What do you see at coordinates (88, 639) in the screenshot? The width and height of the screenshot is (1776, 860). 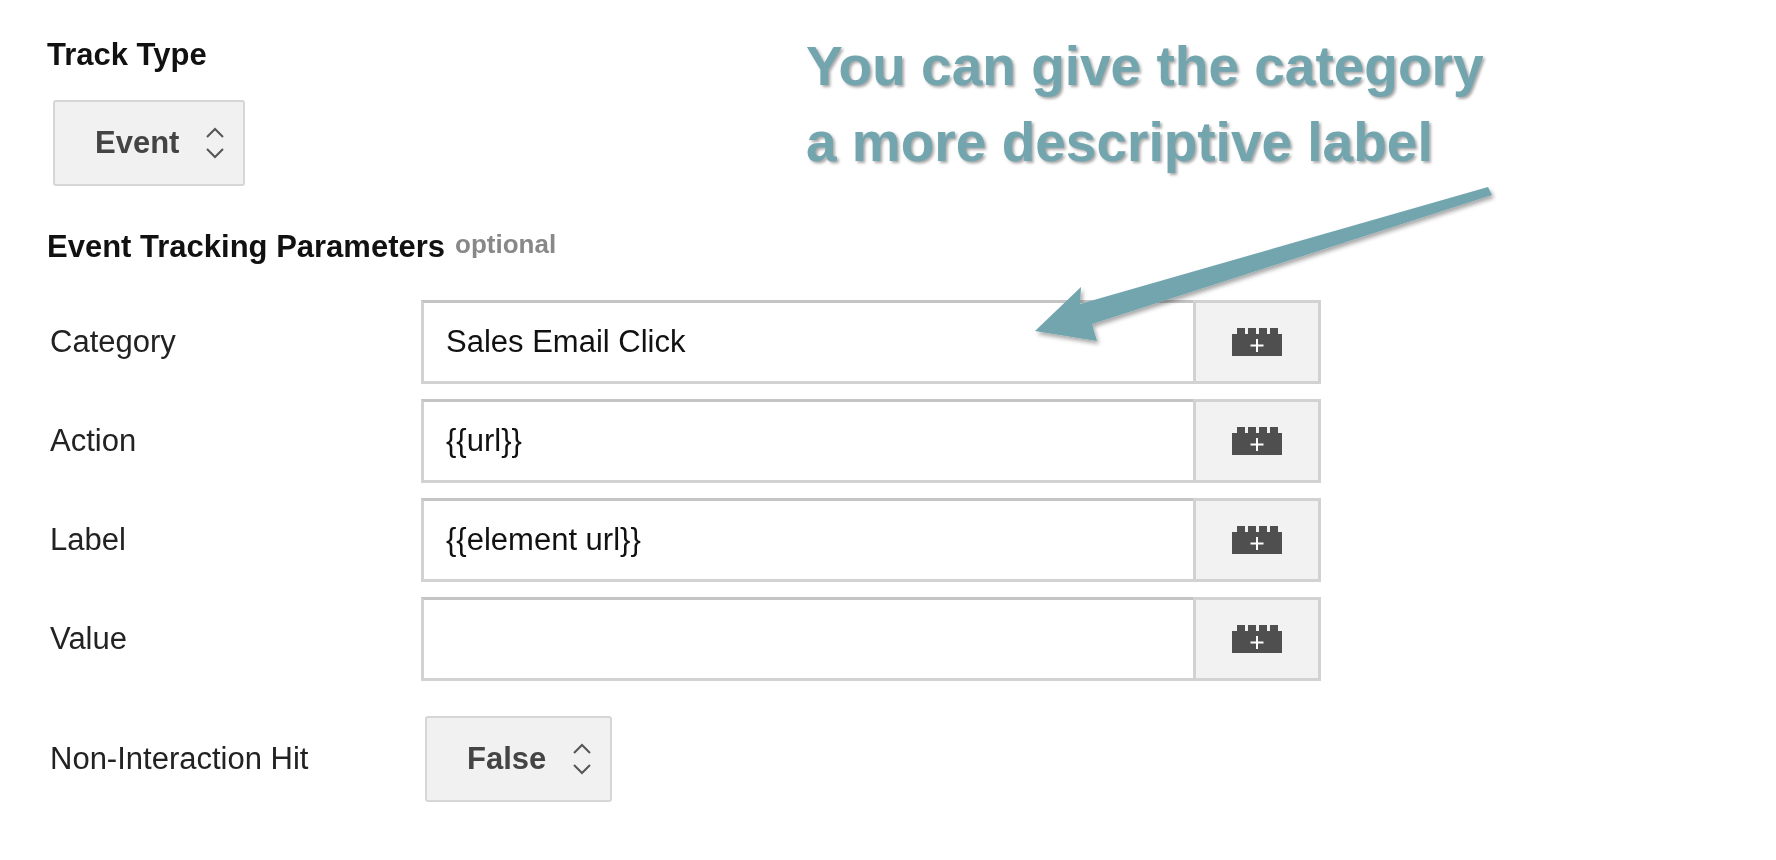 I see `field-label: Value` at bounding box center [88, 639].